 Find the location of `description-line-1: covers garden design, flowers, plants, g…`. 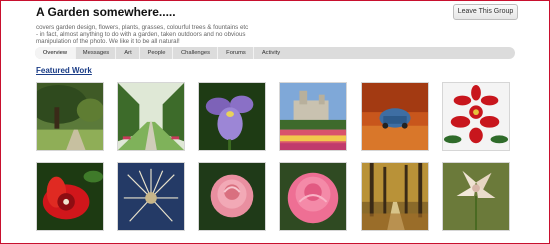

description-line-1: covers garden design, flowers, plants, g… is located at coordinates (142, 27).